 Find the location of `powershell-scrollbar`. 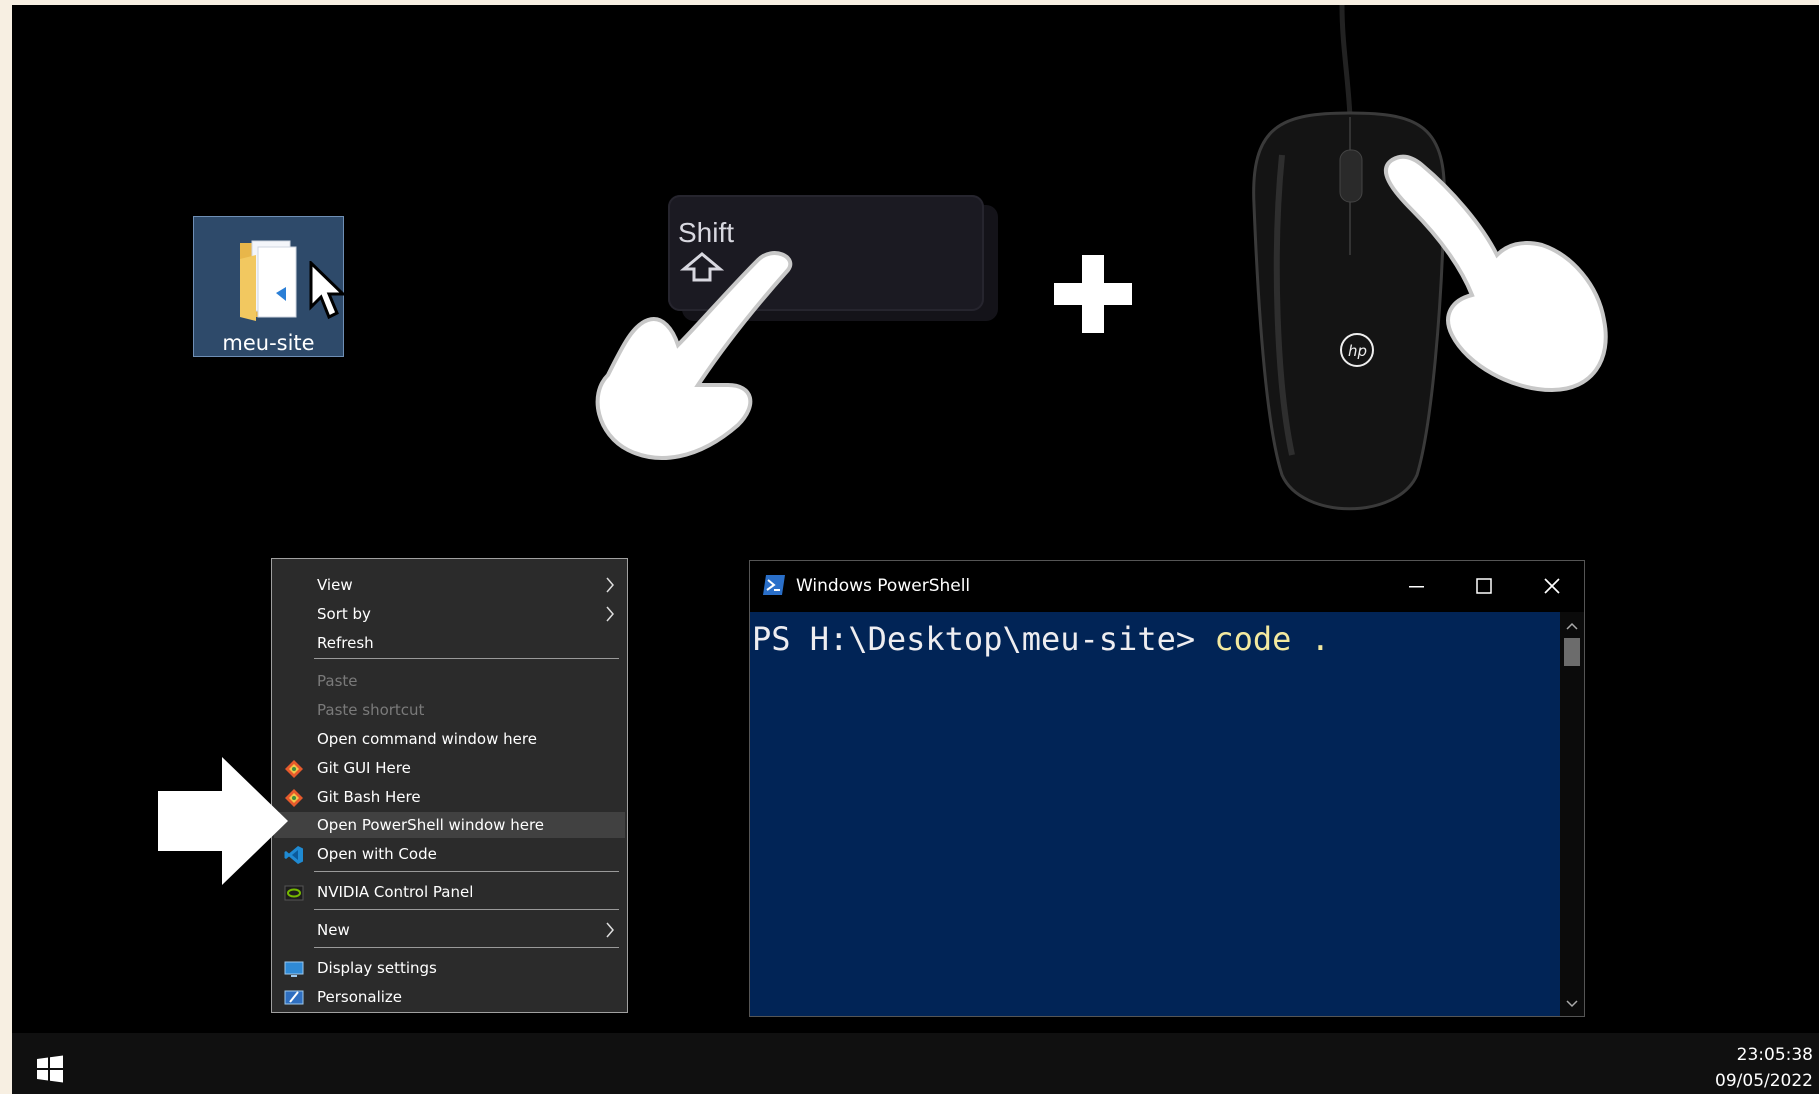

powershell-scrollbar is located at coordinates (1572, 814).